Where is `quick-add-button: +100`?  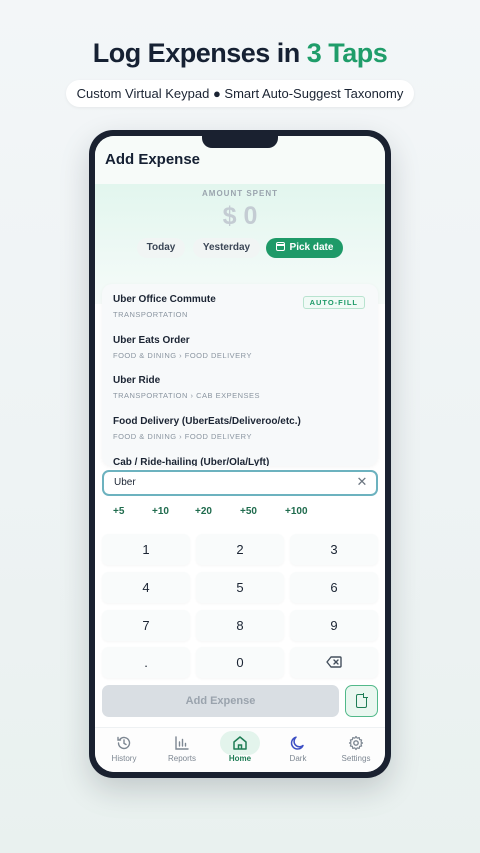 quick-add-button: +100 is located at coordinates (296, 511).